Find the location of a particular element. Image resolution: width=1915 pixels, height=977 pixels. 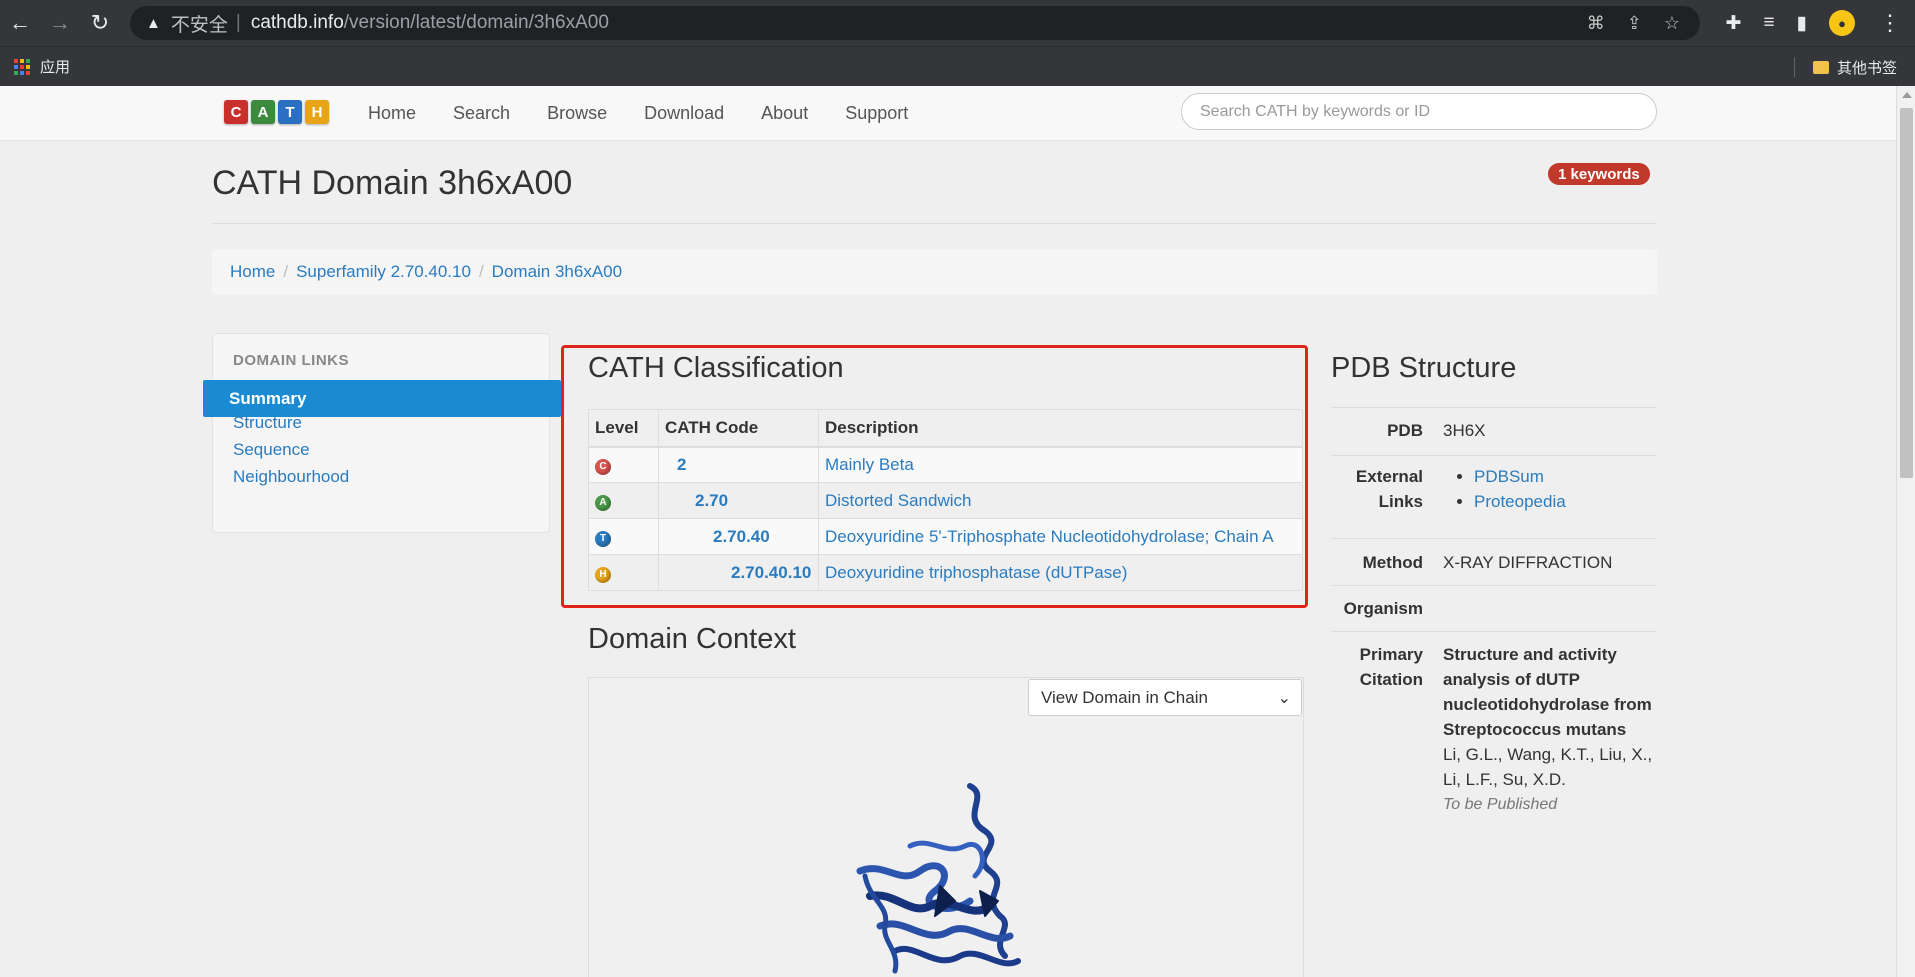

pdb-structure-title: PDB Structure is located at coordinates (1424, 368).